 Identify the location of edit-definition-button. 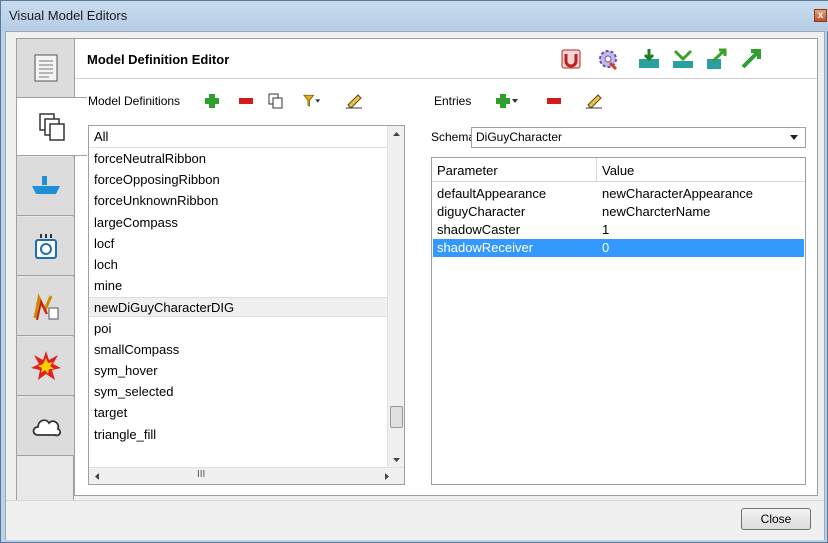
(354, 101).